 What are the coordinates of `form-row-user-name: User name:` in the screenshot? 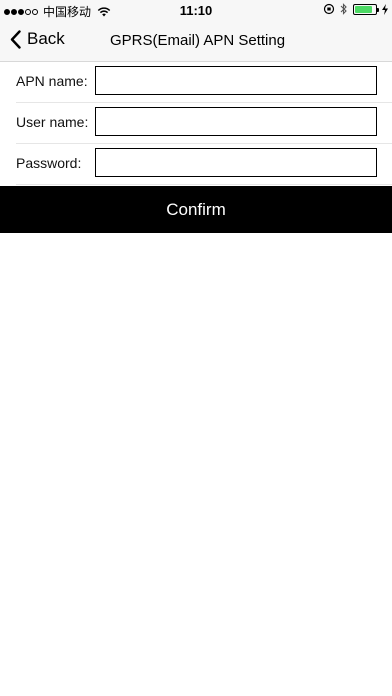 It's located at (204, 123).